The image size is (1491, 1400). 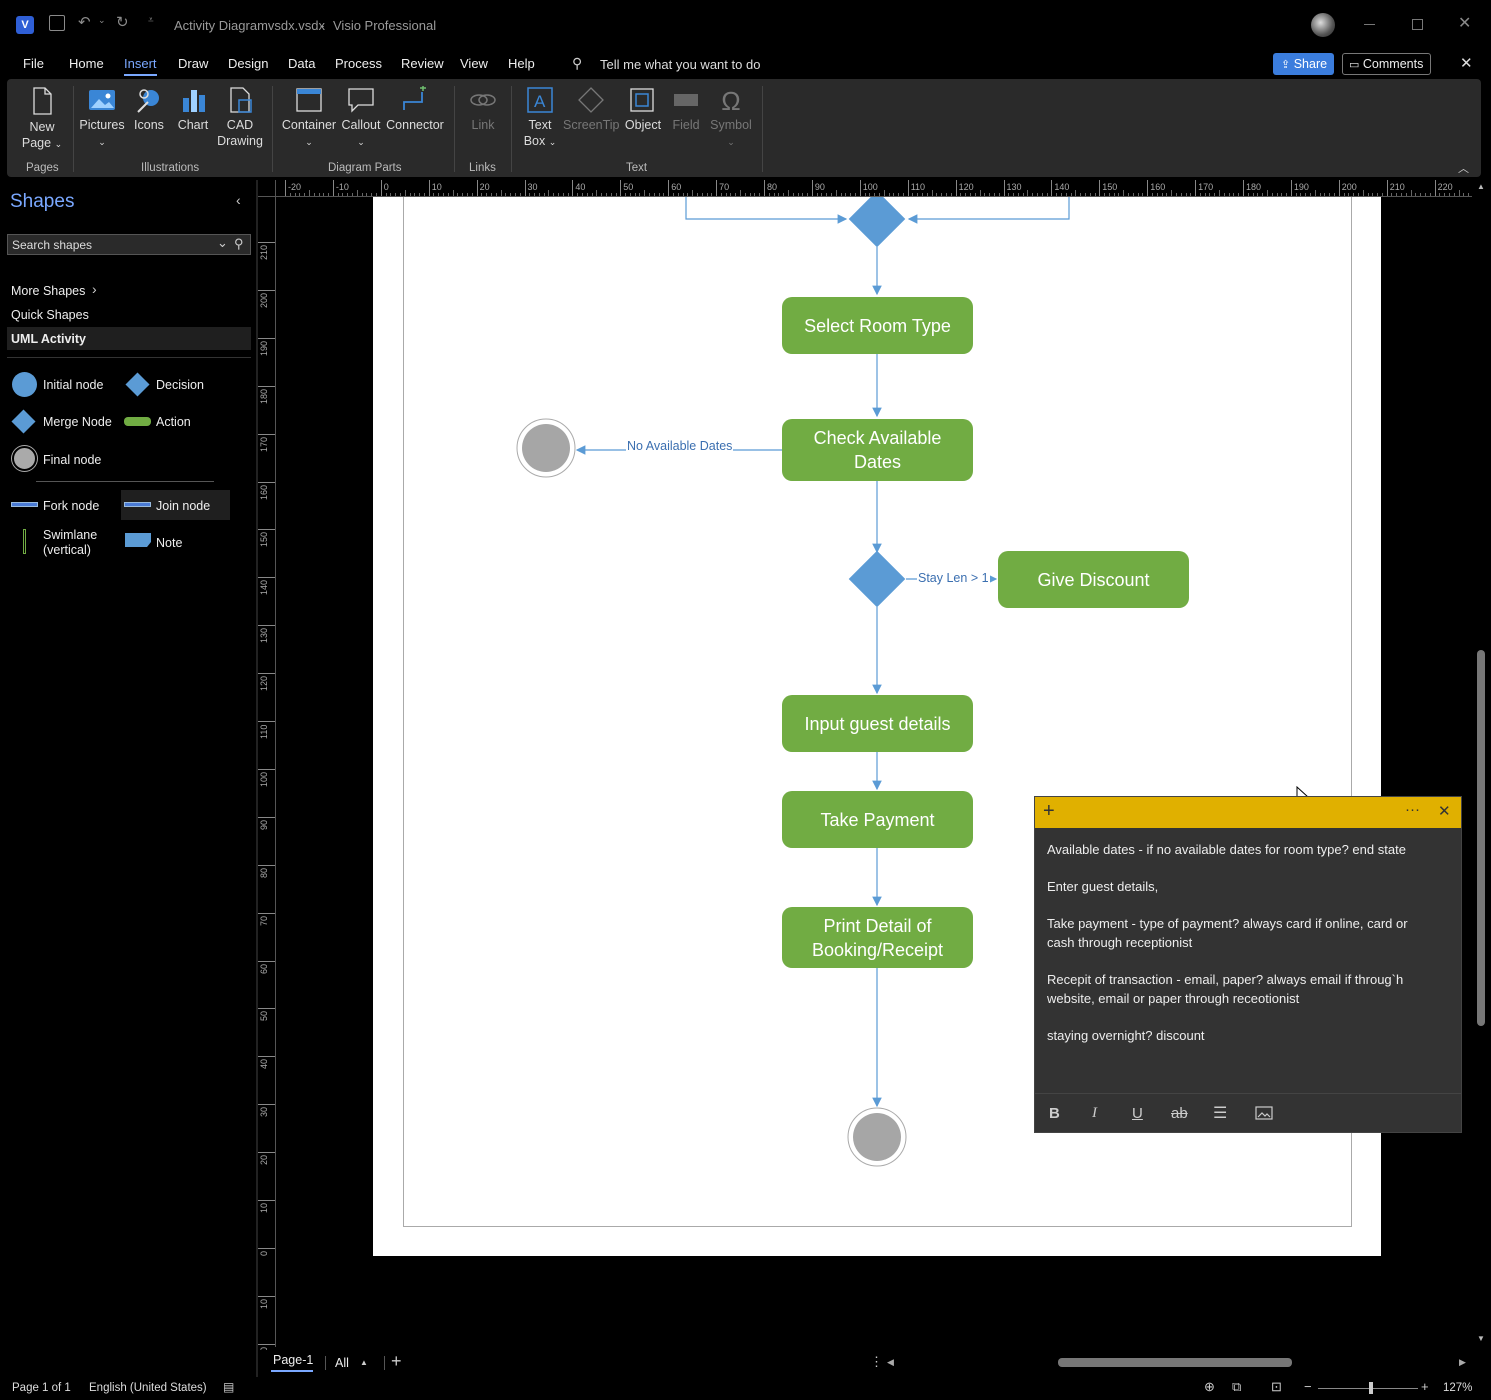 I want to click on swimlane-label-2: (vertical), so click(x=67, y=550).